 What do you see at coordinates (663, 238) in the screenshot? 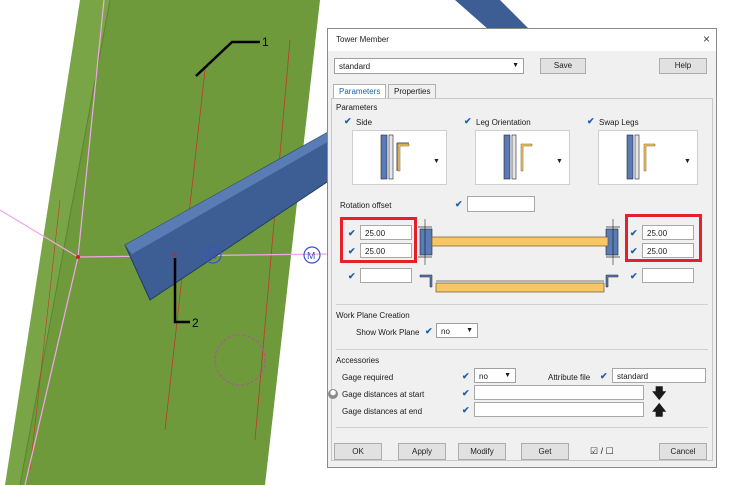
I see `highlight-box-right` at bounding box center [663, 238].